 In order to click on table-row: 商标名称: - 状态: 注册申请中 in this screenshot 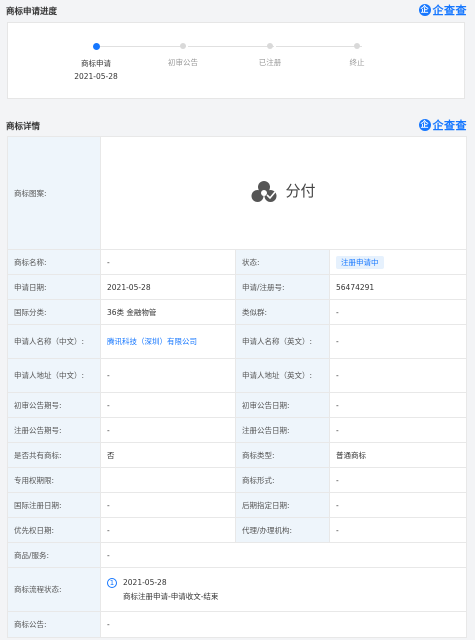, I will do `click(237, 262)`.